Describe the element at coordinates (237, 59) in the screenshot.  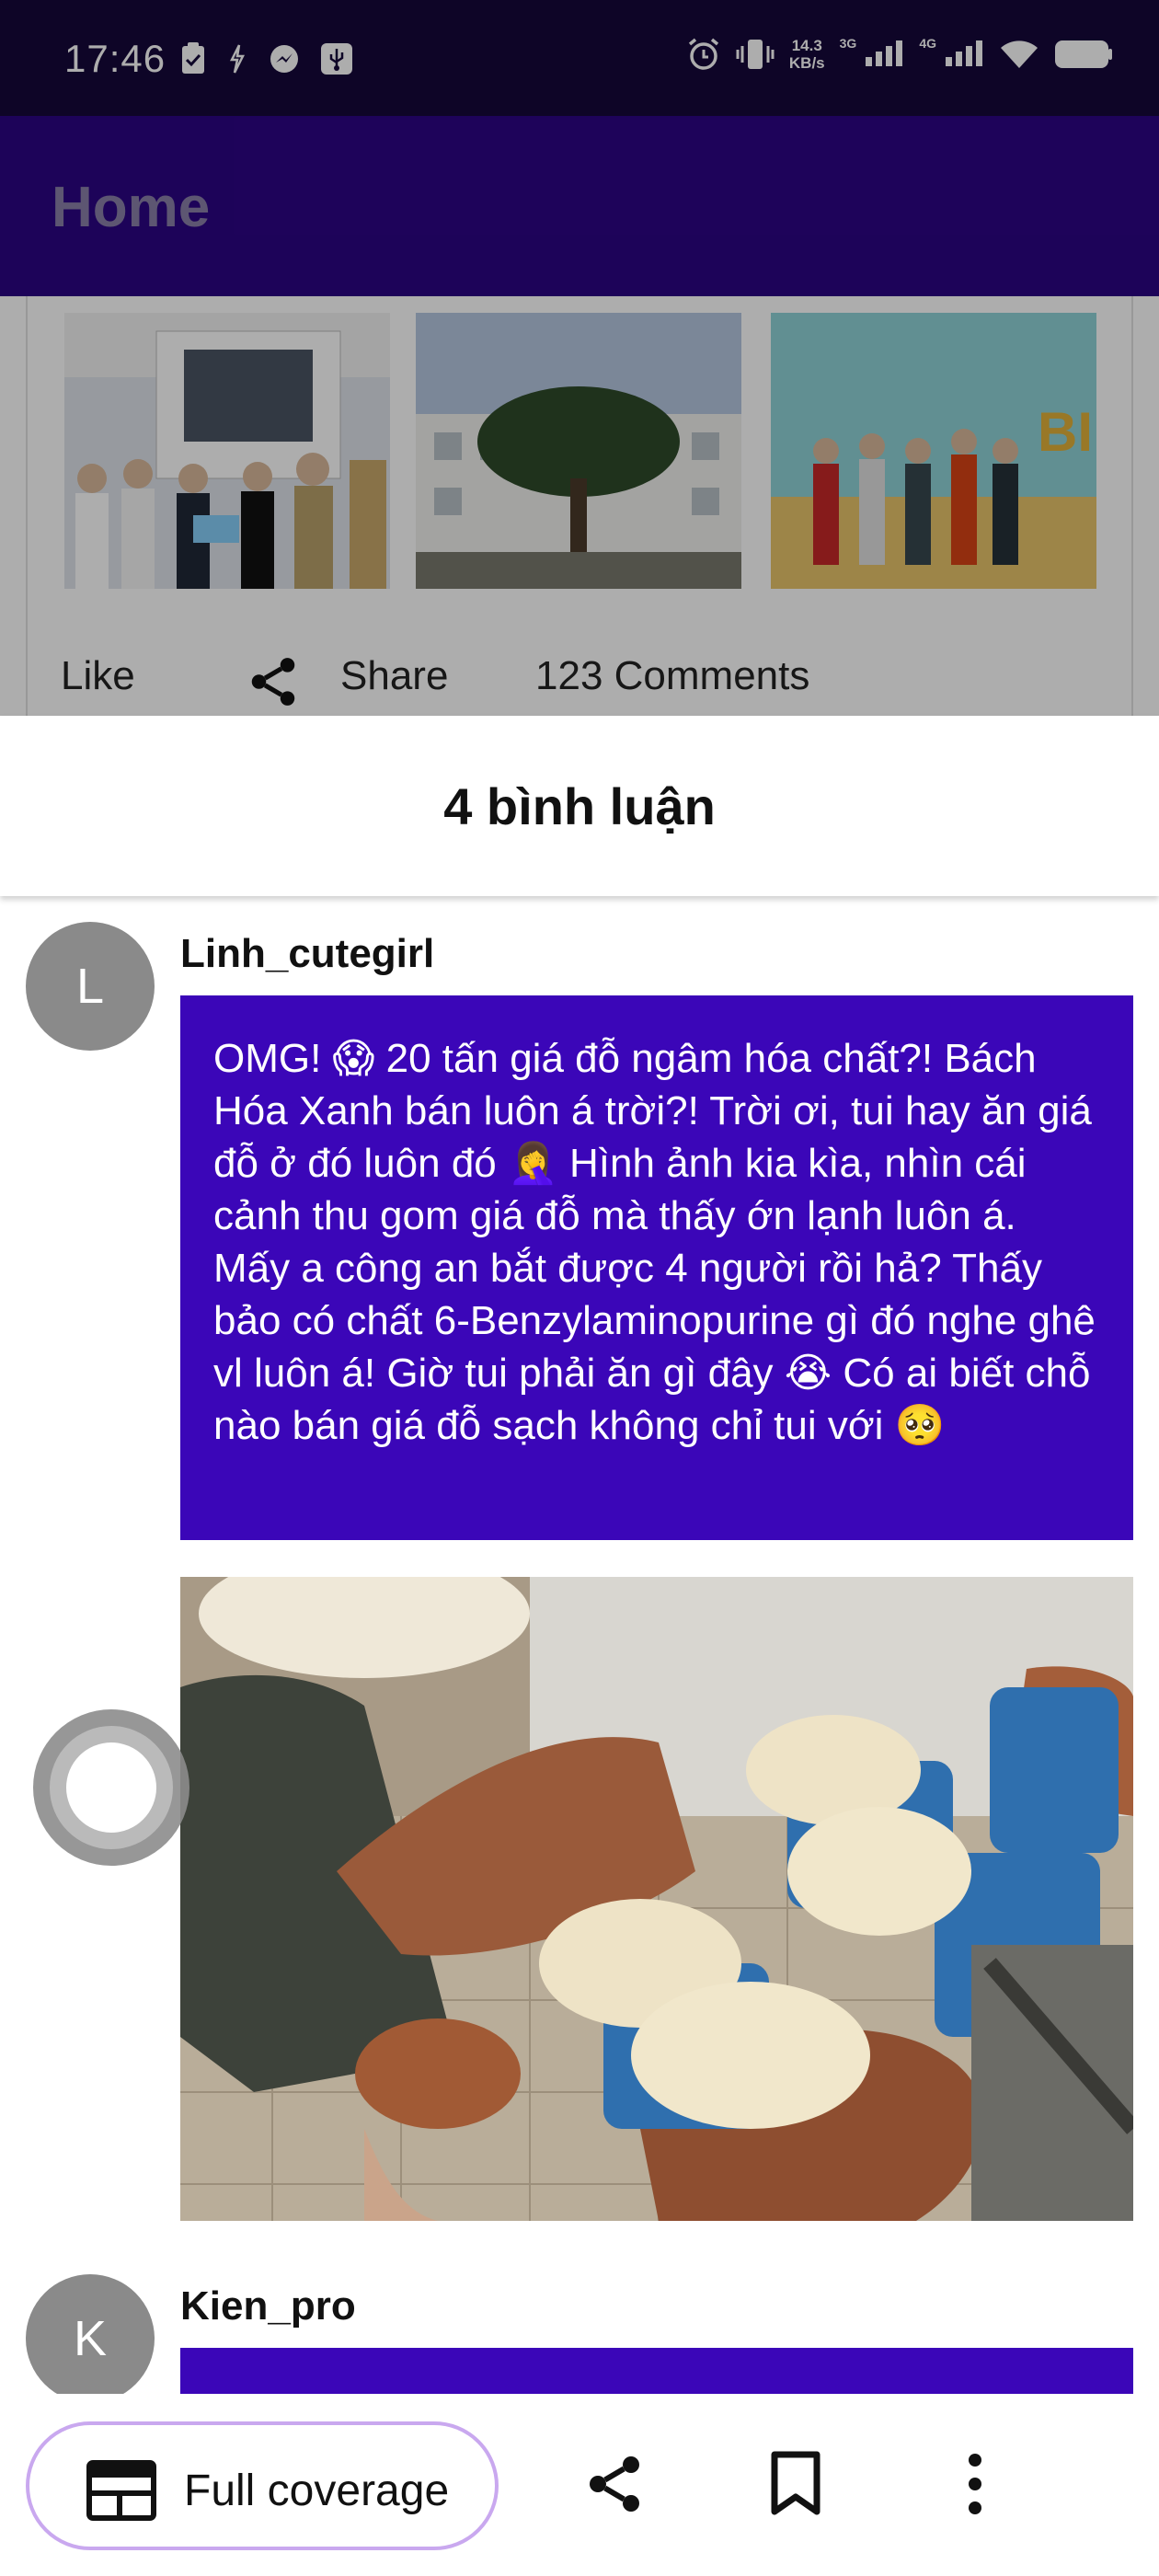
I see `bolt-icon` at that location.